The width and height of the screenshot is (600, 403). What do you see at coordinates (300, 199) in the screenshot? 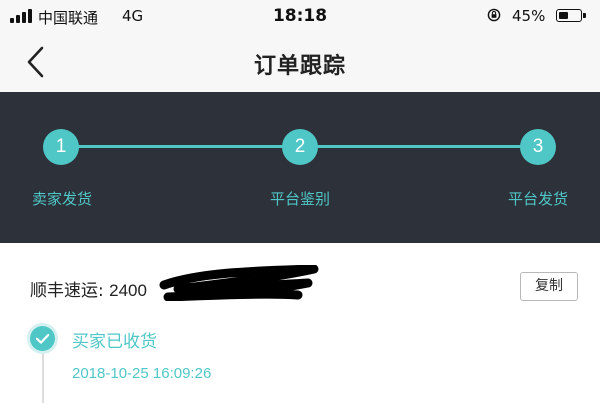
I see `step-2-label: 平台鉴别` at bounding box center [300, 199].